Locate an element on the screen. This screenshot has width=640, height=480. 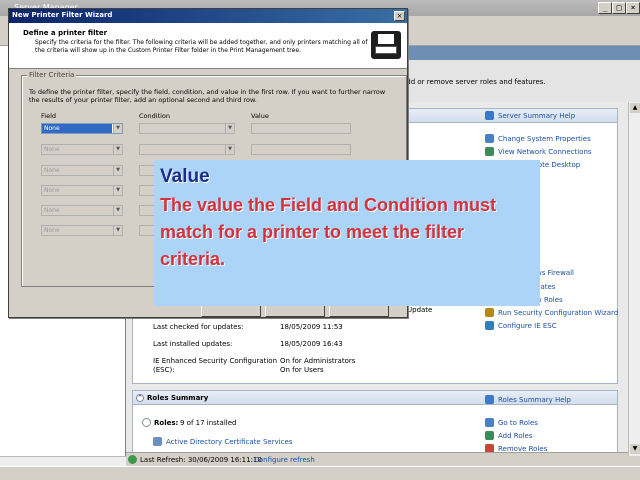
view-network-connections-link: View Network Connections is located at coordinates (545, 152).